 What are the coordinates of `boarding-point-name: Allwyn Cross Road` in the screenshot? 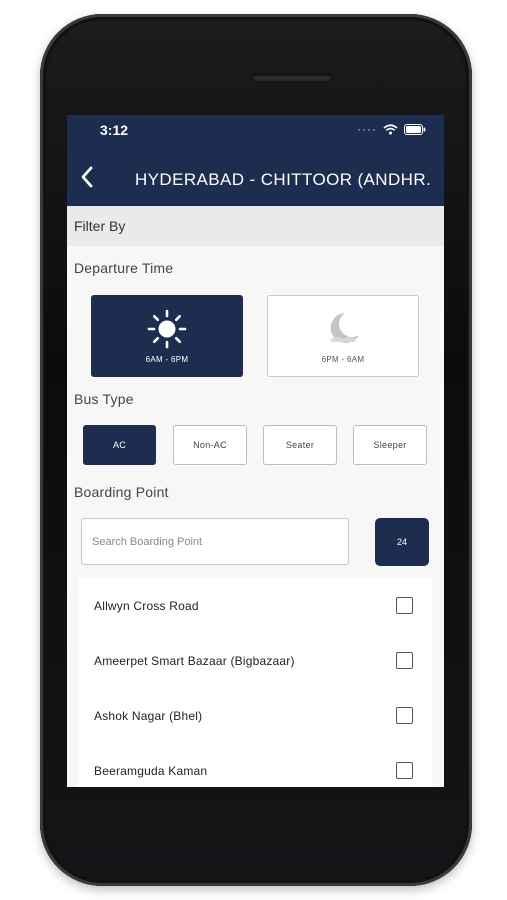 It's located at (146, 605).